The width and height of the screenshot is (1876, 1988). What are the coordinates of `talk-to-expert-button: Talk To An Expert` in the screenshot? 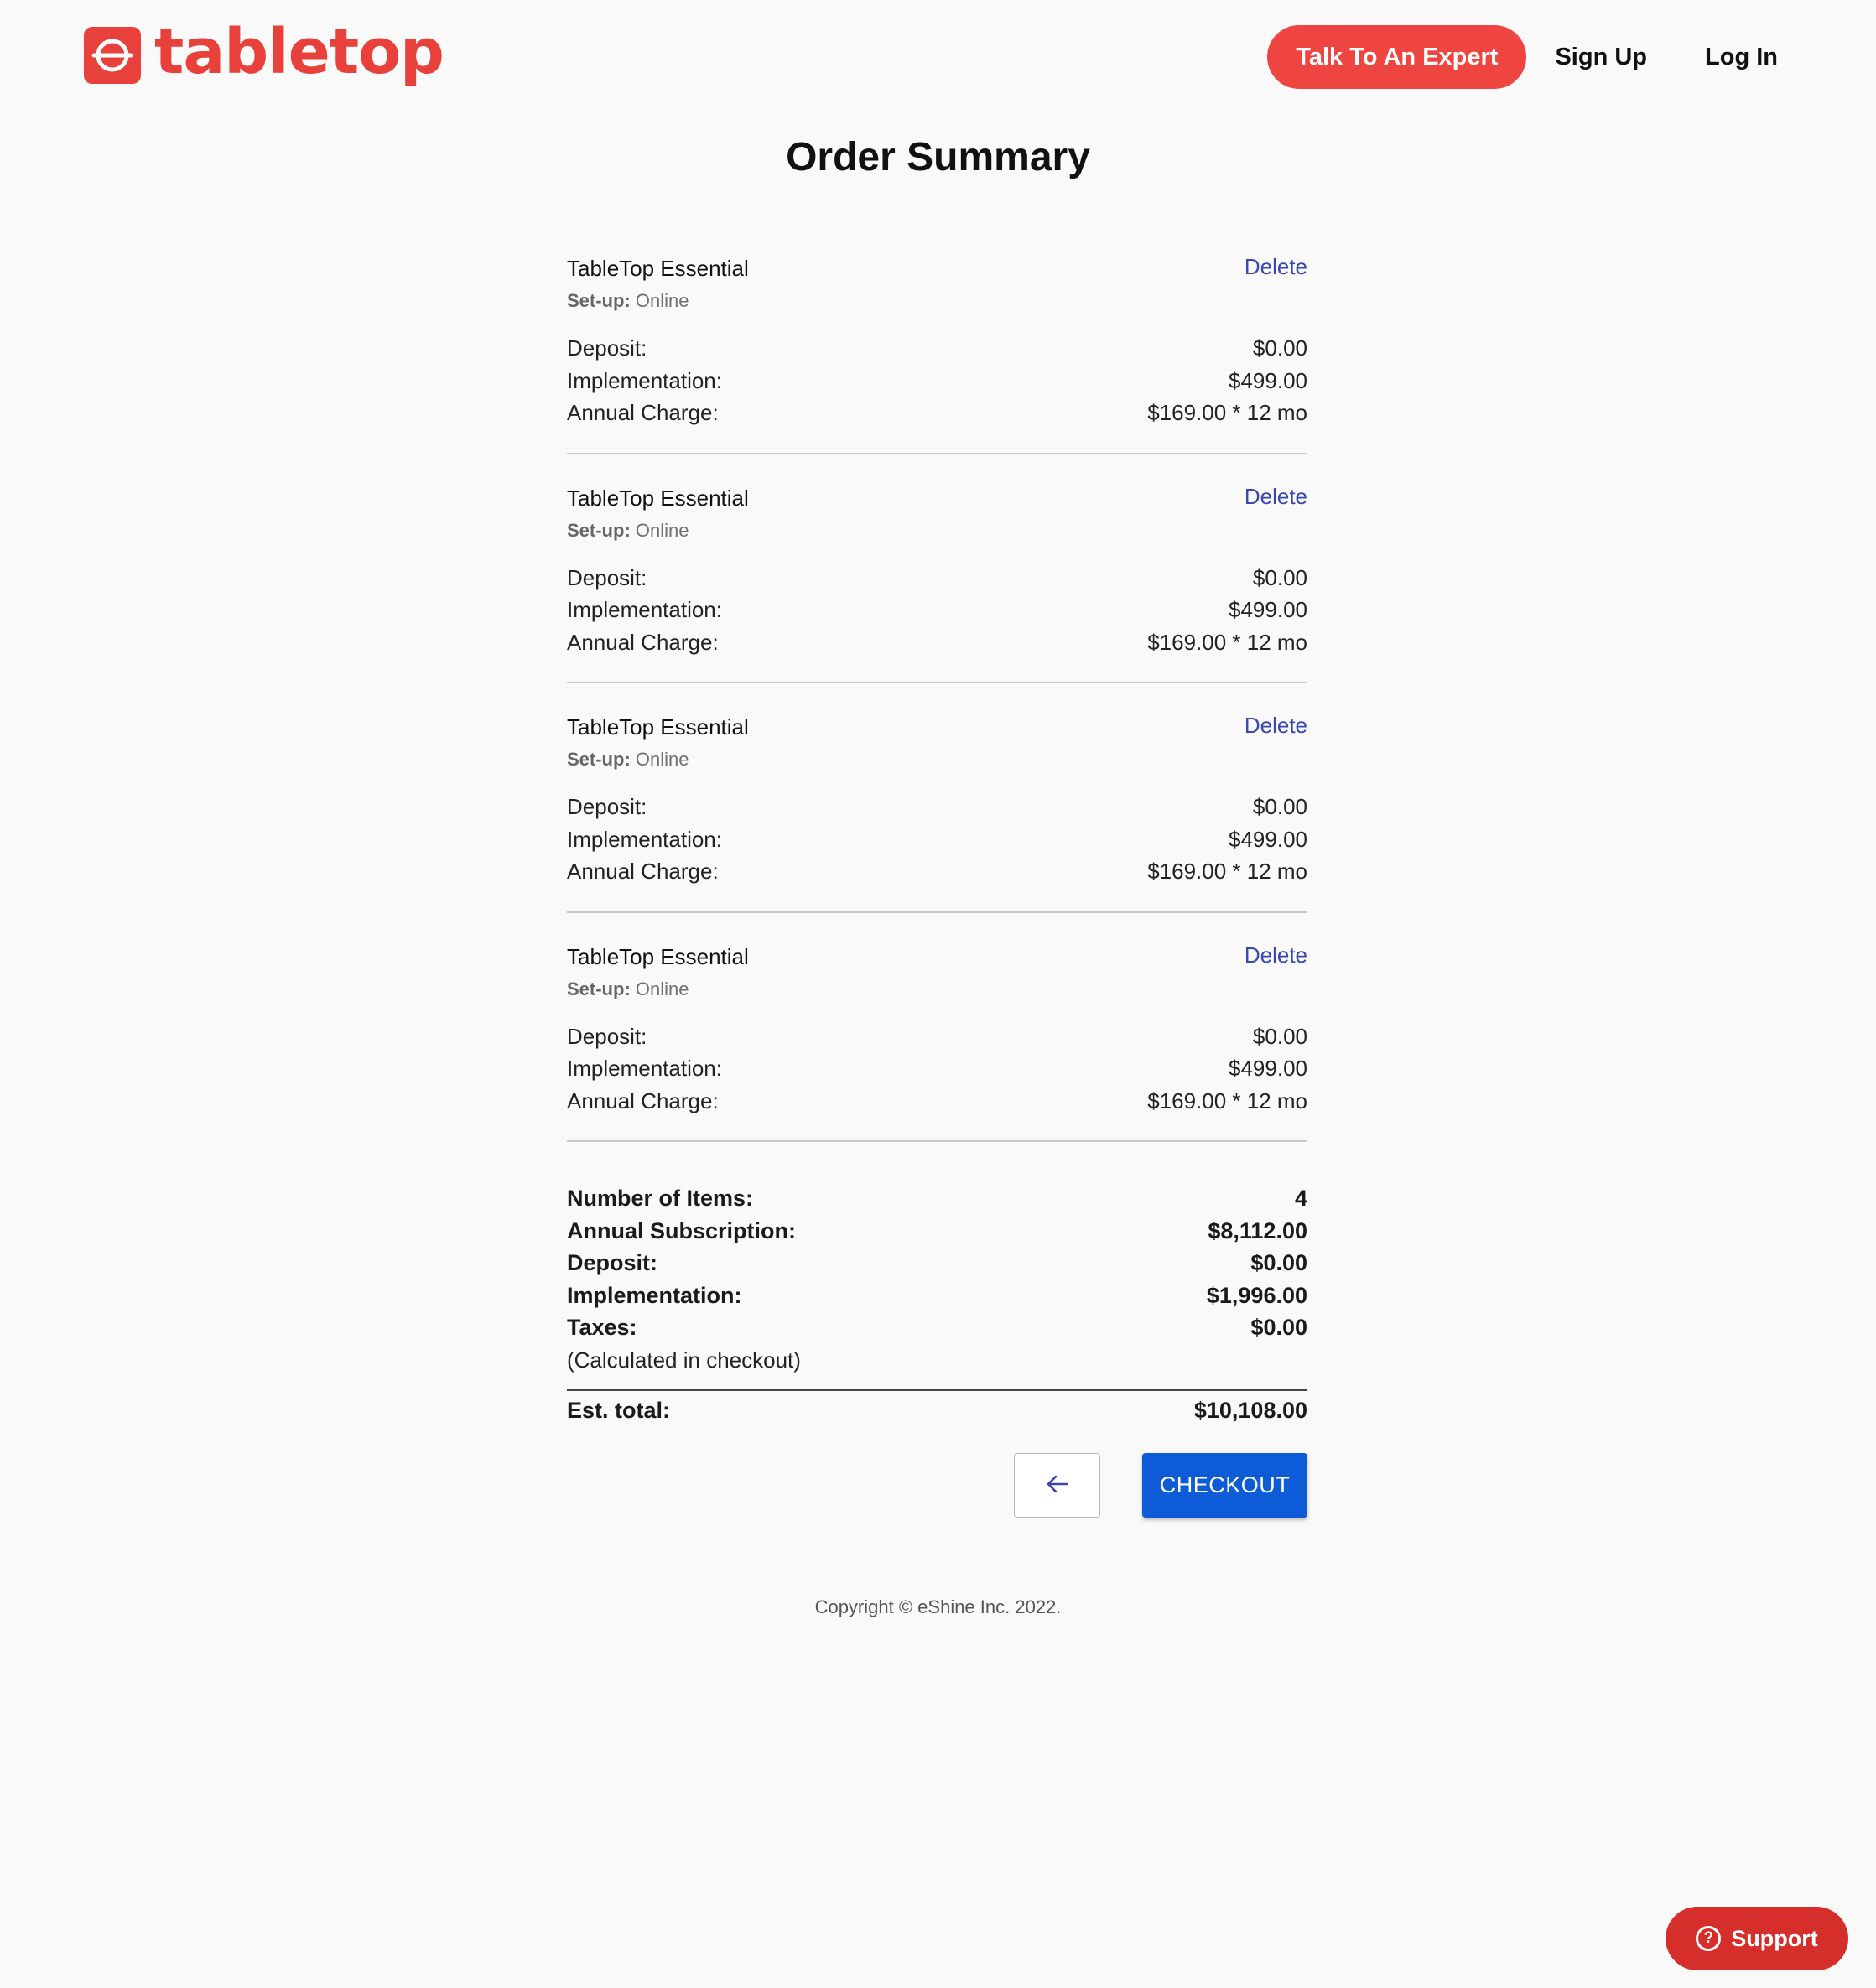 It's located at (1397, 57).